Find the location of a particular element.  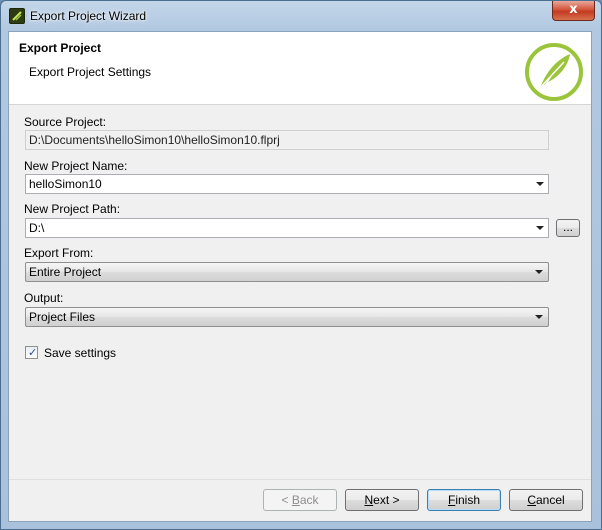

close-icon: x is located at coordinates (573, 9).